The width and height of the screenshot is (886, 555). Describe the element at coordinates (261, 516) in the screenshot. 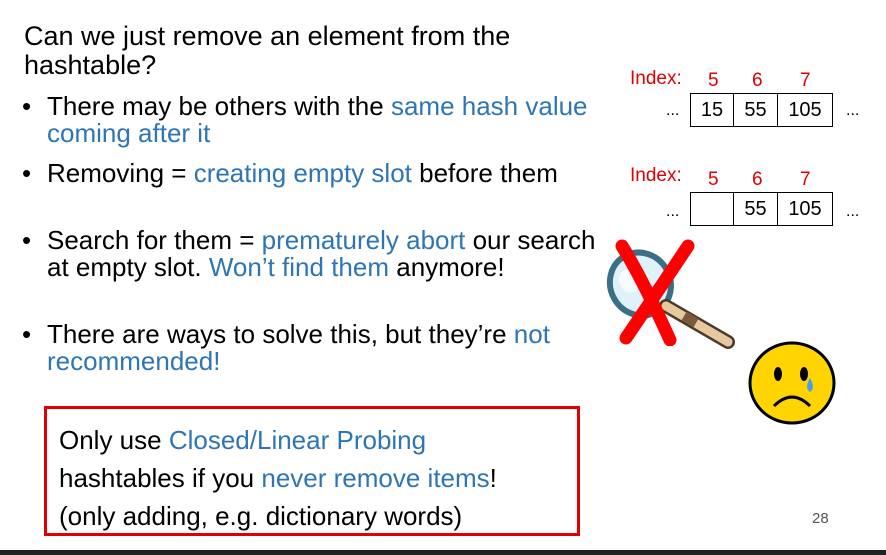

I see `callout-text-segment: (only adding, e.g. dictionary words)` at that location.